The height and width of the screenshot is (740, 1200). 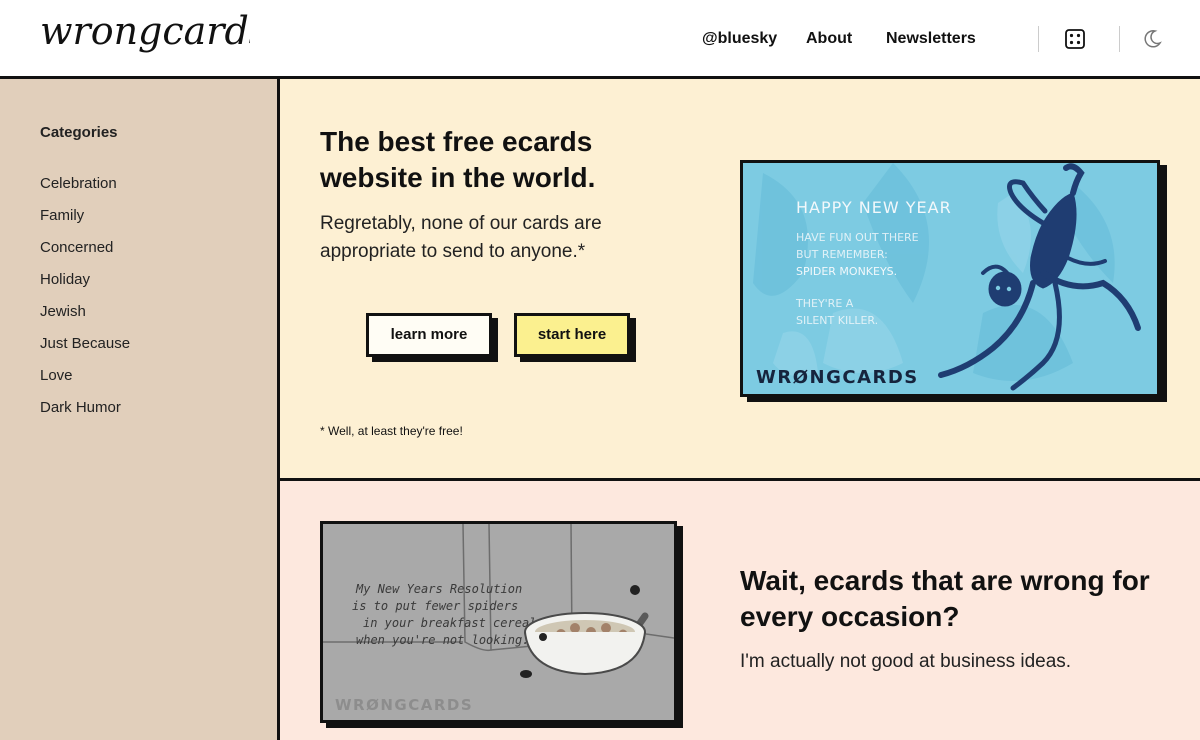 What do you see at coordinates (572, 335) in the screenshot?
I see `start-here-button: start here` at bounding box center [572, 335].